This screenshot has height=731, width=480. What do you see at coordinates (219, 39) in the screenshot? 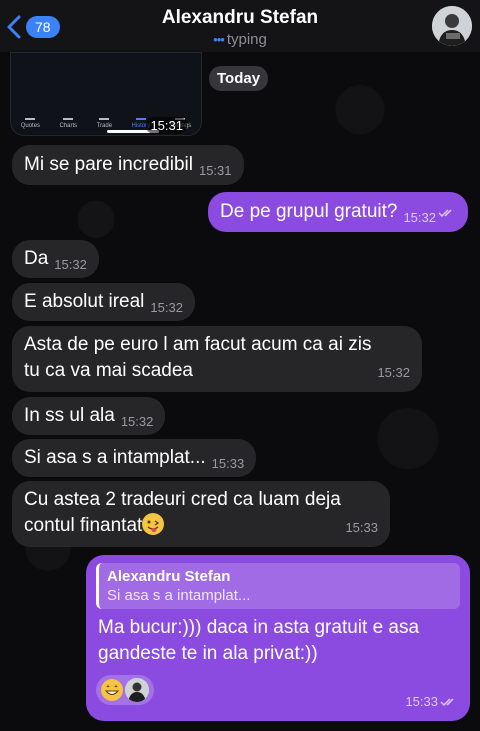
I see `typing-dots-icon: •••` at bounding box center [219, 39].